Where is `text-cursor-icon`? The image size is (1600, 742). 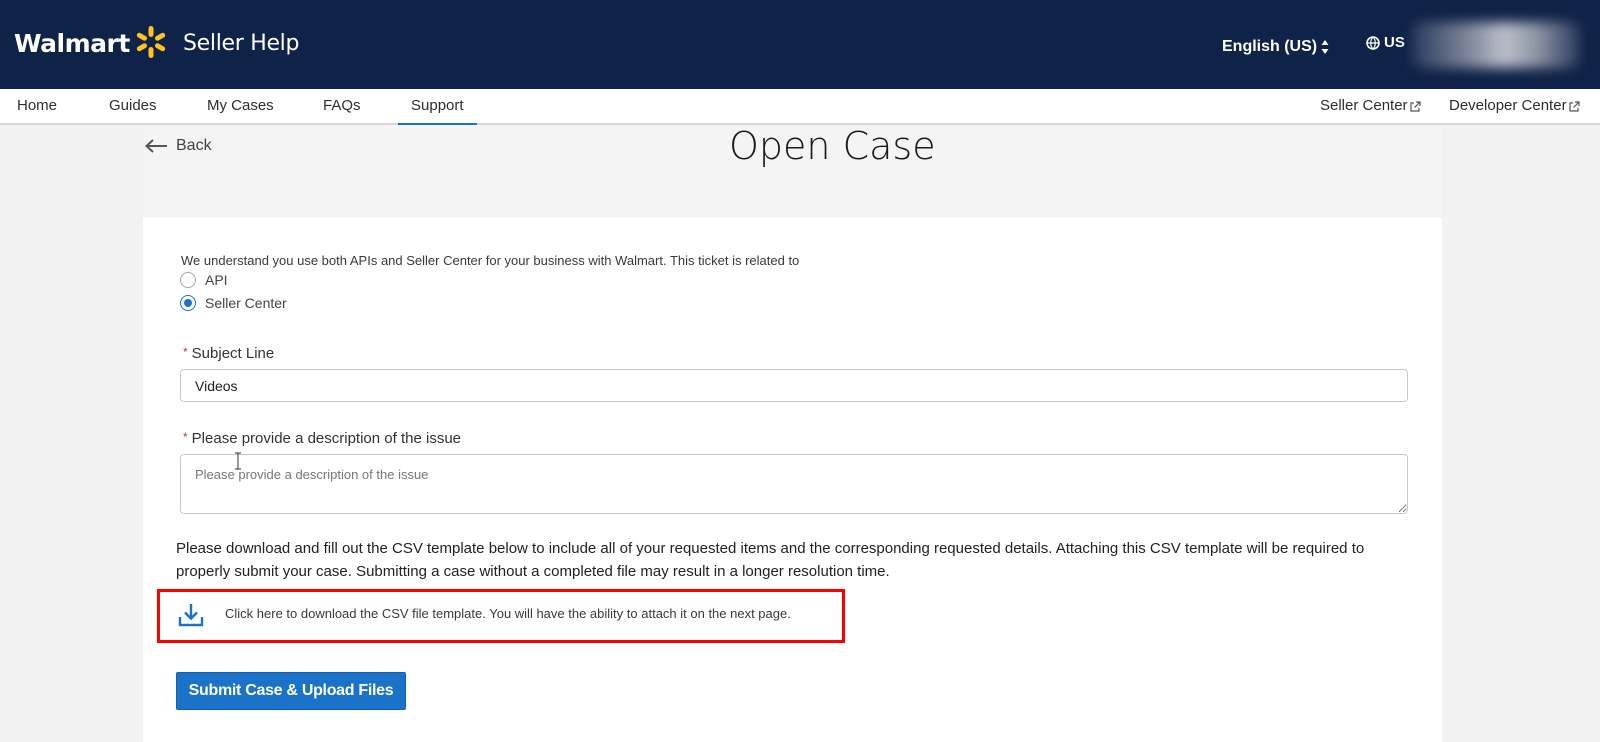
text-cursor-icon is located at coordinates (238, 461).